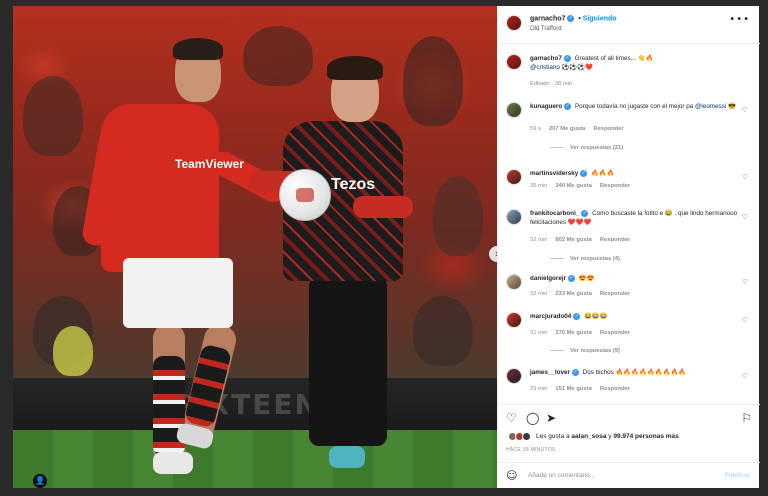 The width and height of the screenshot is (768, 496). I want to click on following-button: Siguiendo, so click(600, 18).